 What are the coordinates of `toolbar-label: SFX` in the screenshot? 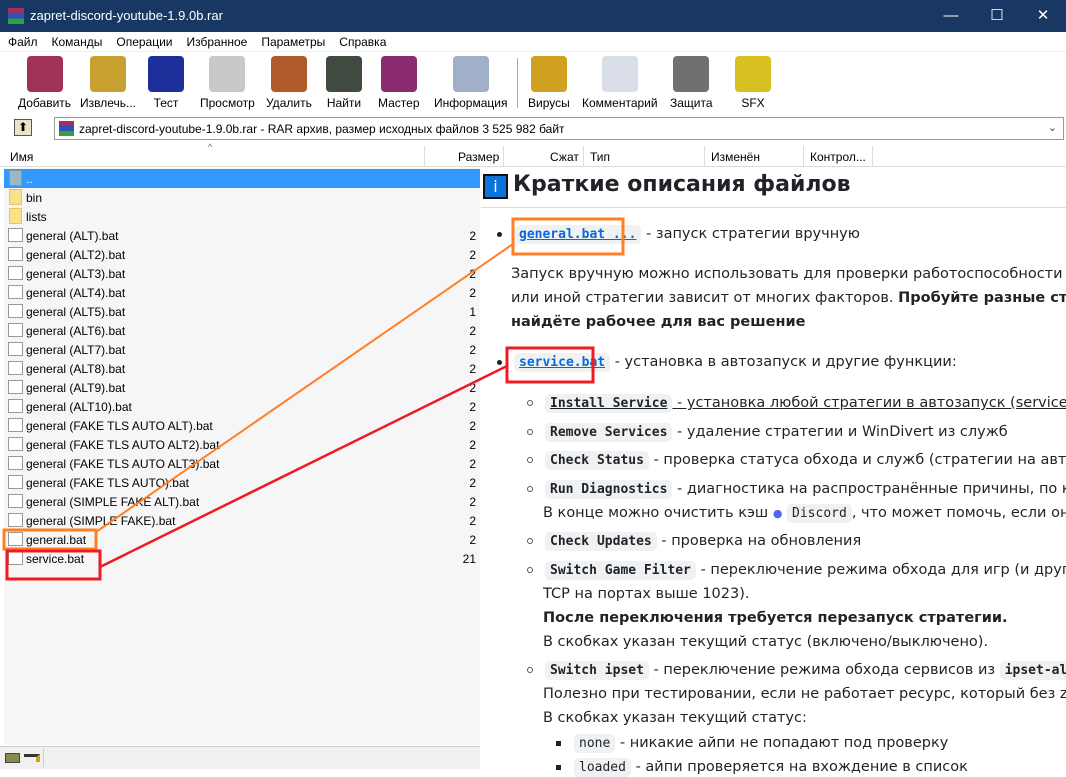 It's located at (753, 103).